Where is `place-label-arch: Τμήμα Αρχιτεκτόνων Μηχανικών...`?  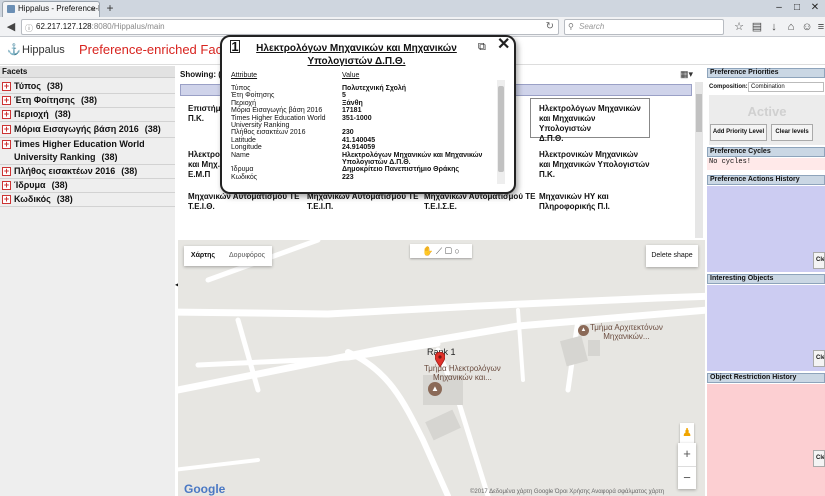 place-label-arch: Τμήμα Αρχιτεκτόνων Μηχανικών... is located at coordinates (626, 332).